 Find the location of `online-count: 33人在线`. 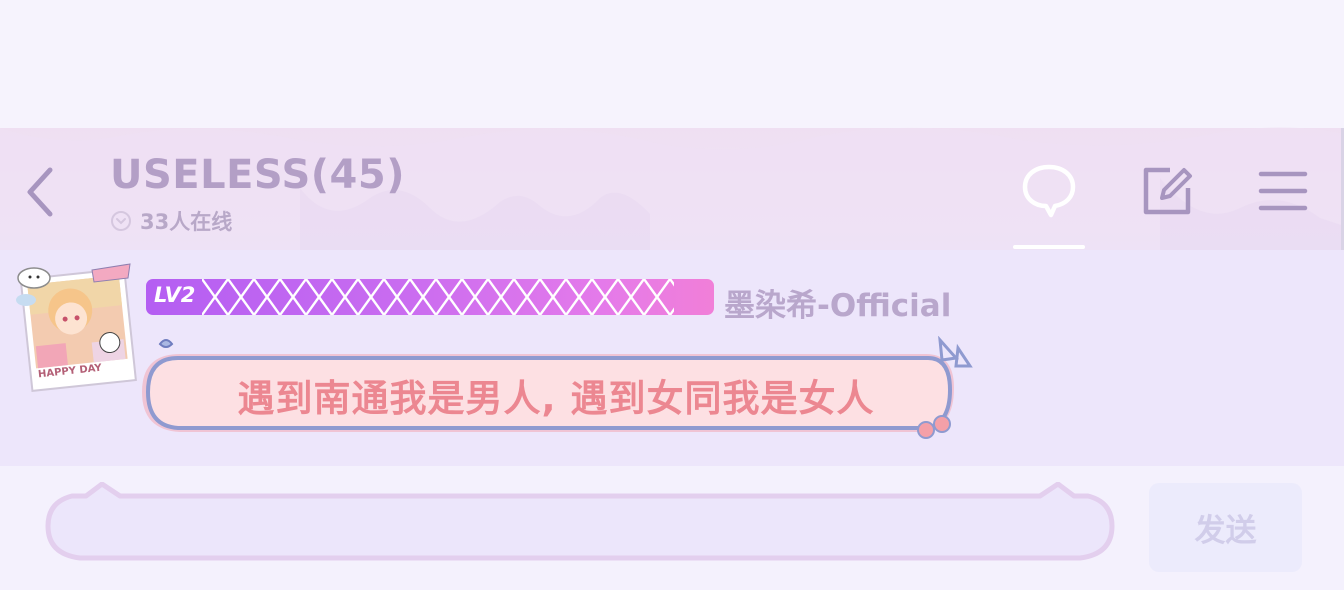

online-count: 33人在线 is located at coordinates (171, 221).